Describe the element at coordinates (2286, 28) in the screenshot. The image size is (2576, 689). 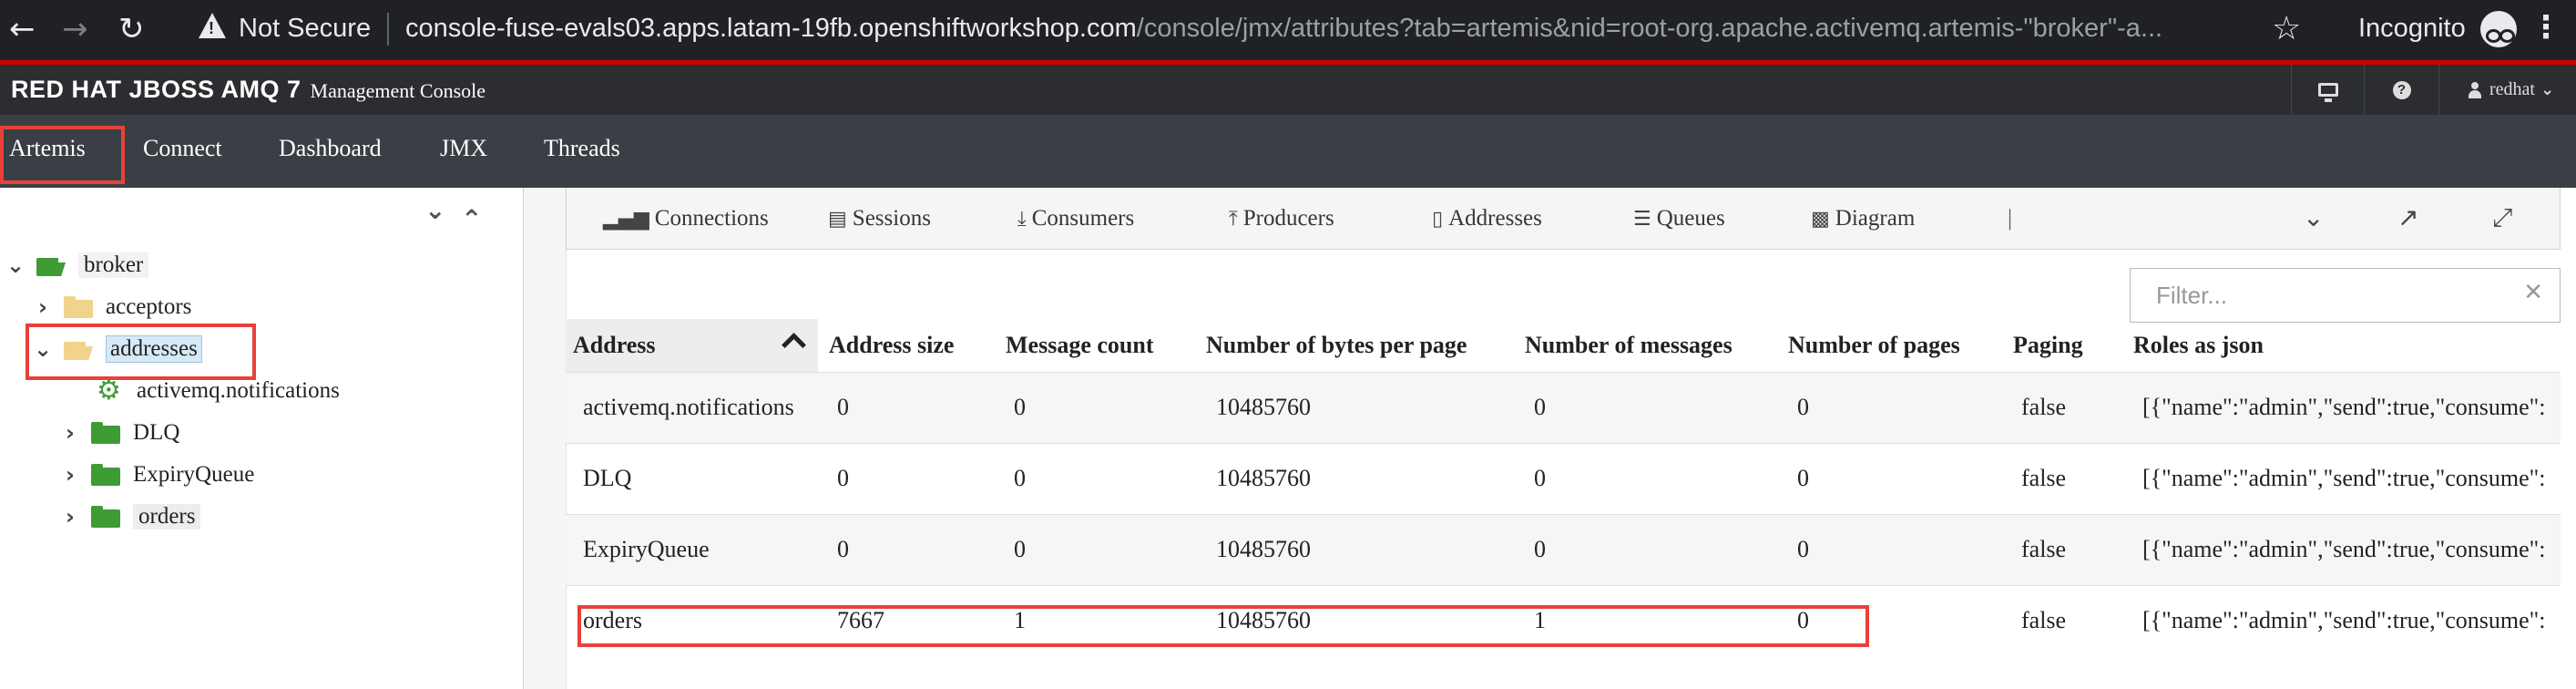
I see `bookmark-star-icon: ☆` at that location.